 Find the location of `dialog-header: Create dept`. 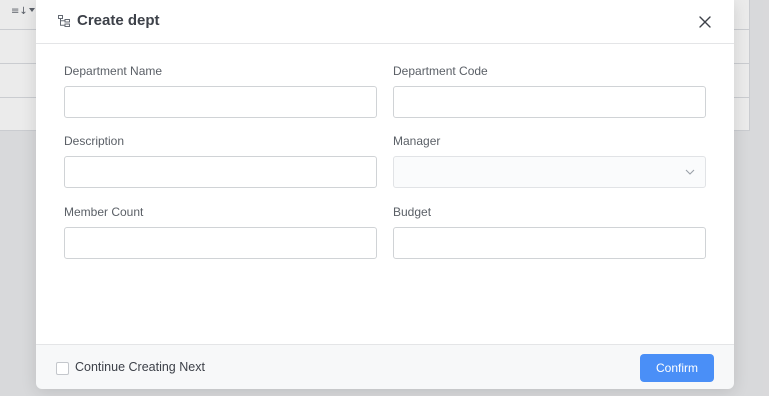

dialog-header: Create dept is located at coordinates (385, 22).